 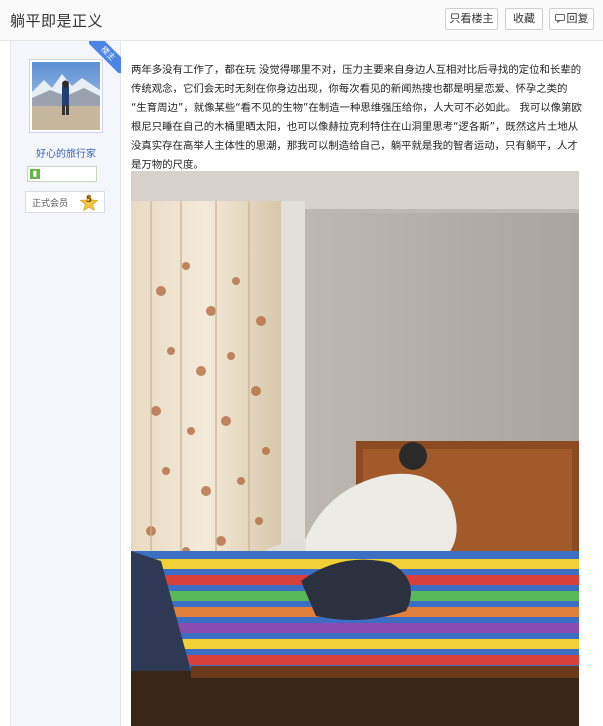 What do you see at coordinates (577, 18) in the screenshot?
I see `reply-label: 回复` at bounding box center [577, 18].